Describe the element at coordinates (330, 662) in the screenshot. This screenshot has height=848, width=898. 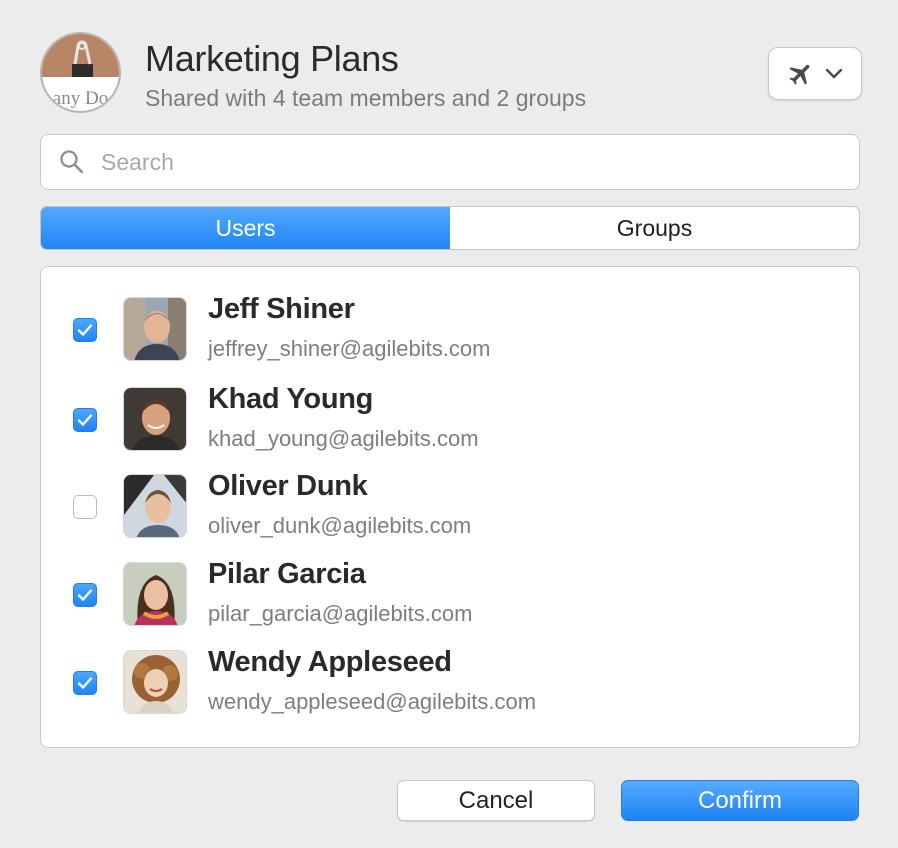
I see `user-name: Wendy Appleseed` at that location.